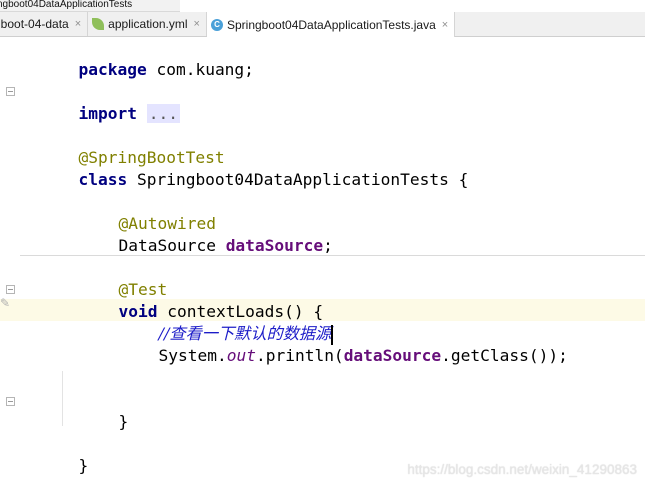 This screenshot has width=645, height=499. Describe the element at coordinates (123, 421) in the screenshot. I see `code-line-method-close: }` at that location.